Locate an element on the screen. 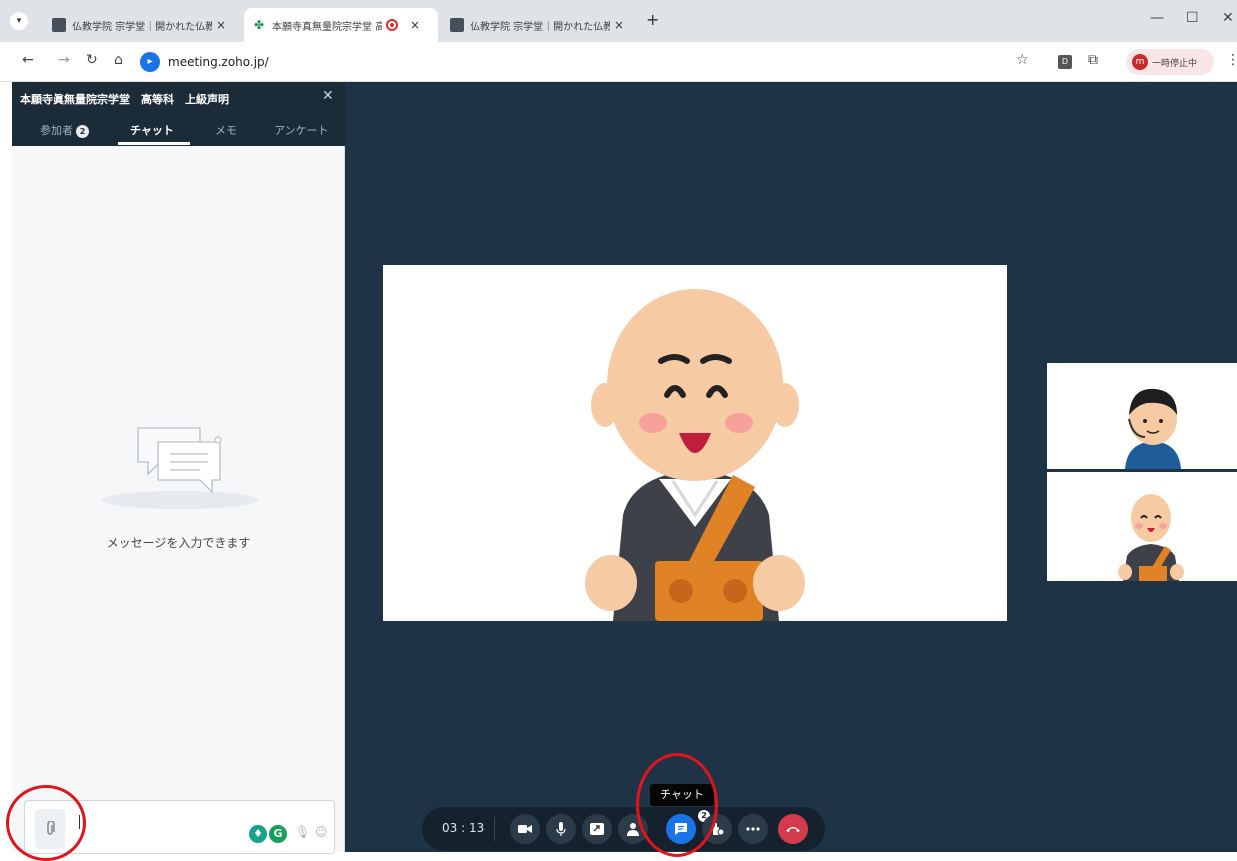 The height and width of the screenshot is (861, 1237). maximize-icon: ☐ is located at coordinates (1192, 18).